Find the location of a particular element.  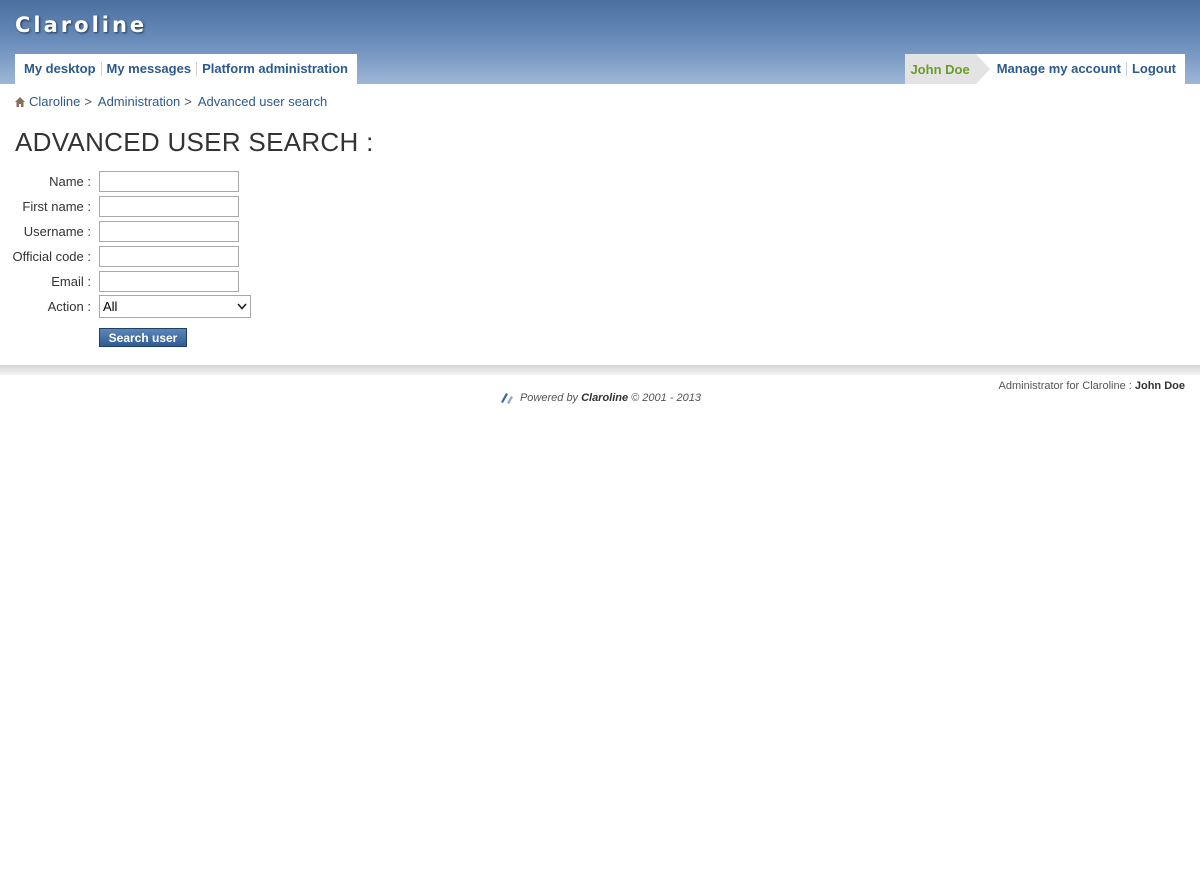

first-name-input is located at coordinates (169, 206).